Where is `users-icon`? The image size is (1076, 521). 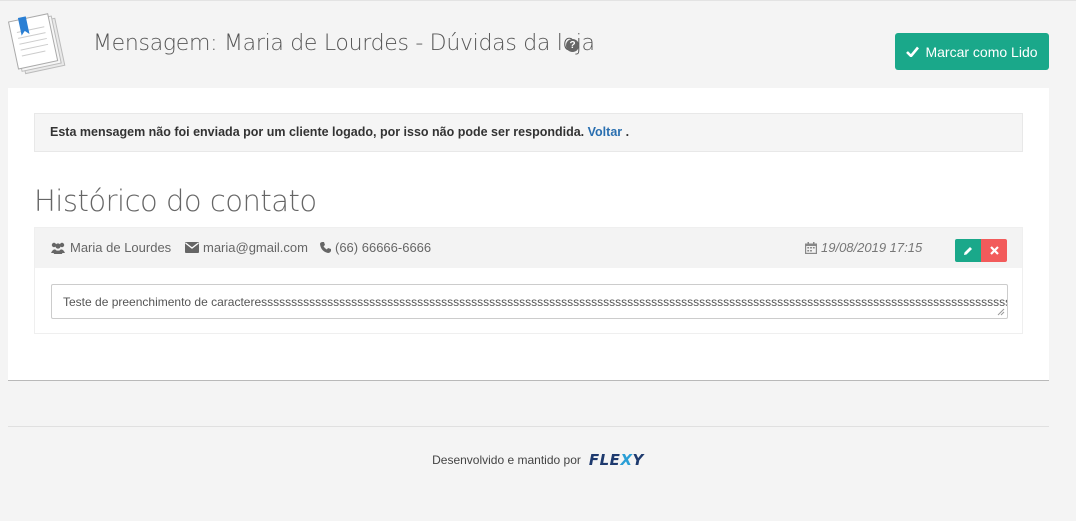
users-icon is located at coordinates (58, 248).